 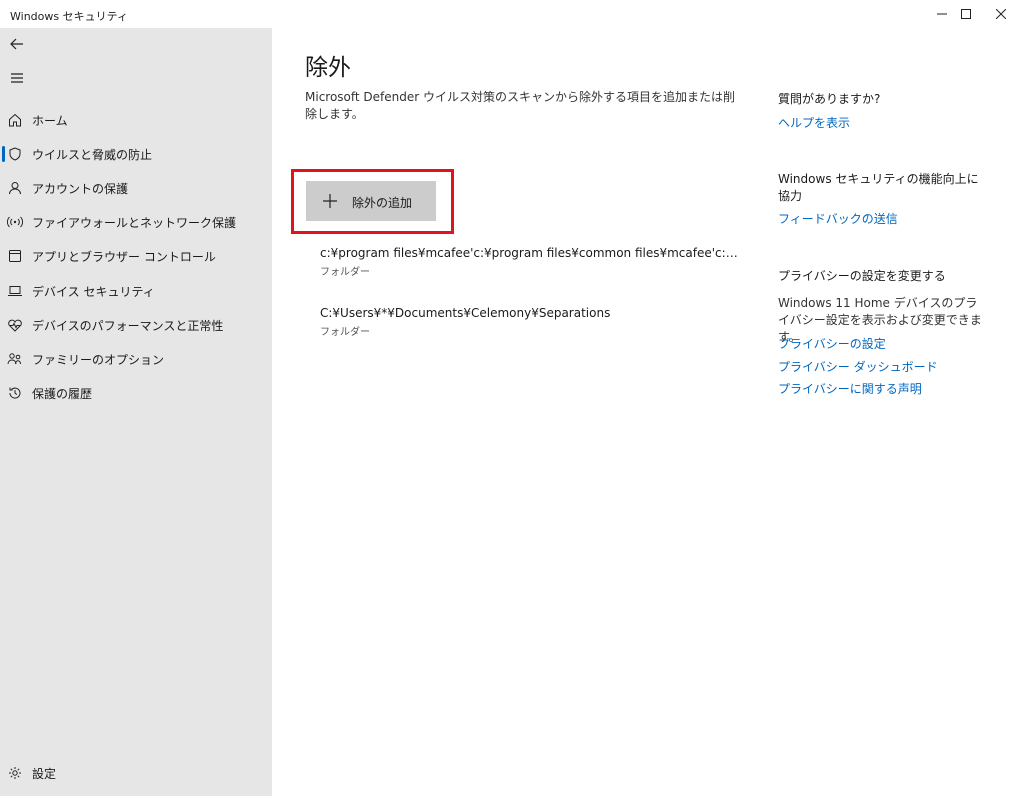 I want to click on home-icon, so click(x=15, y=120).